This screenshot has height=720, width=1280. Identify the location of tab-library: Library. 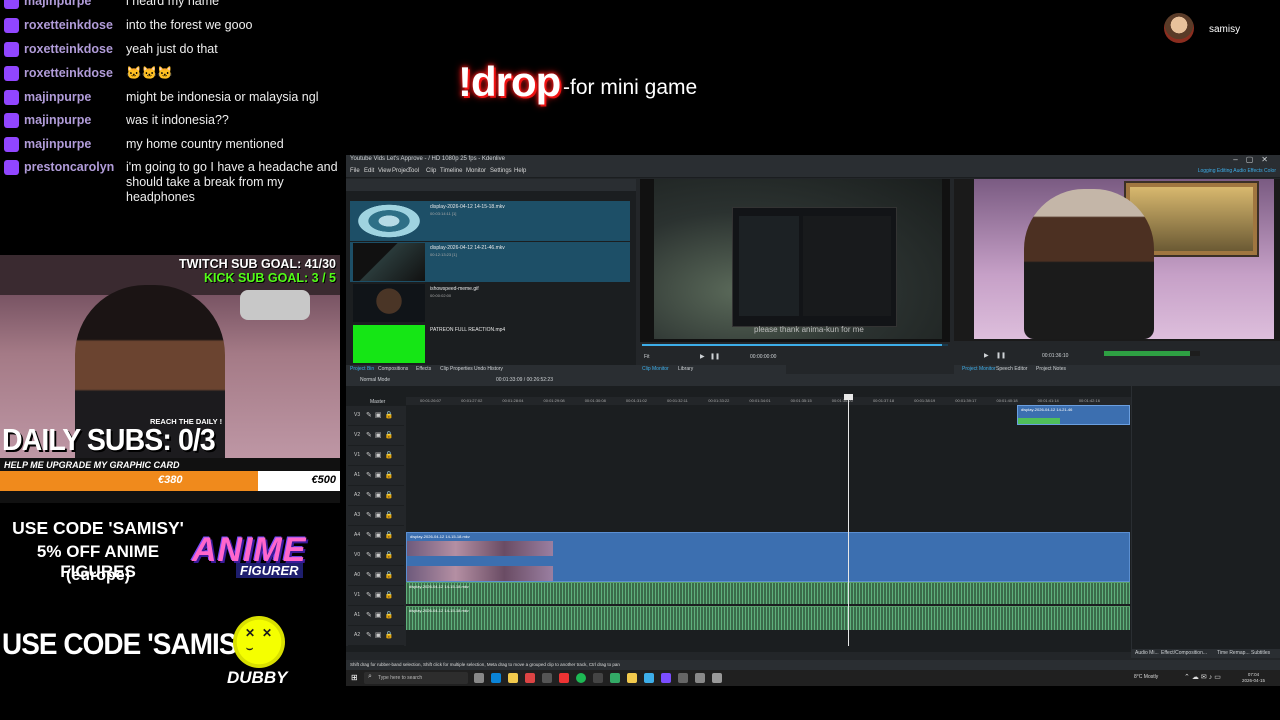
(685, 369).